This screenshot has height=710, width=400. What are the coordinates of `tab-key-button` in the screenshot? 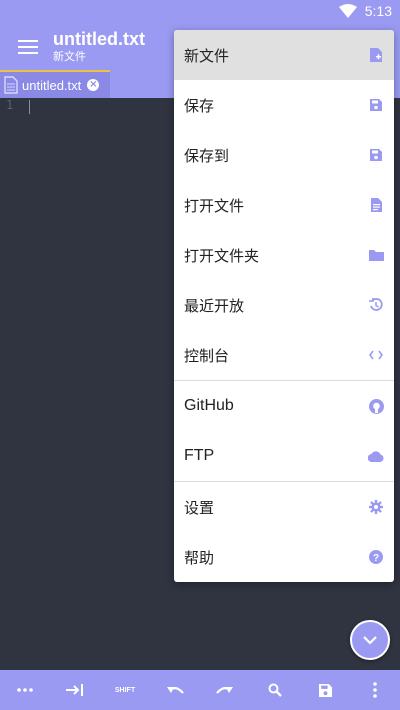 It's located at (75, 690).